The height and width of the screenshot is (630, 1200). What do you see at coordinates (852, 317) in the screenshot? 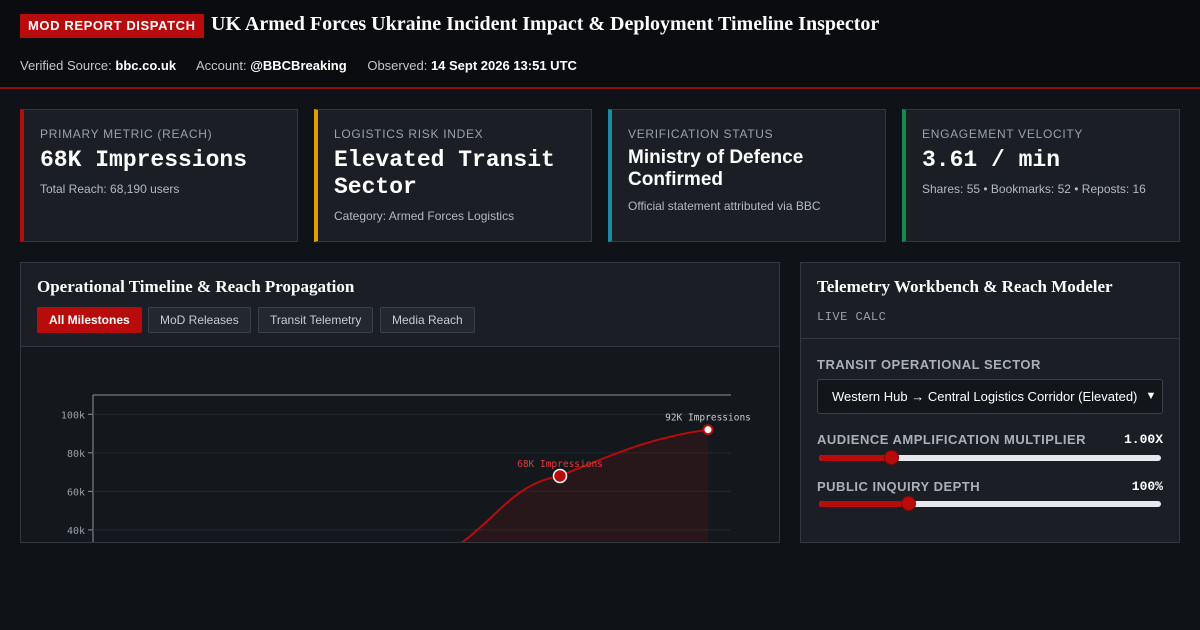
I see `live-calc-label: LIVE CALC` at bounding box center [852, 317].